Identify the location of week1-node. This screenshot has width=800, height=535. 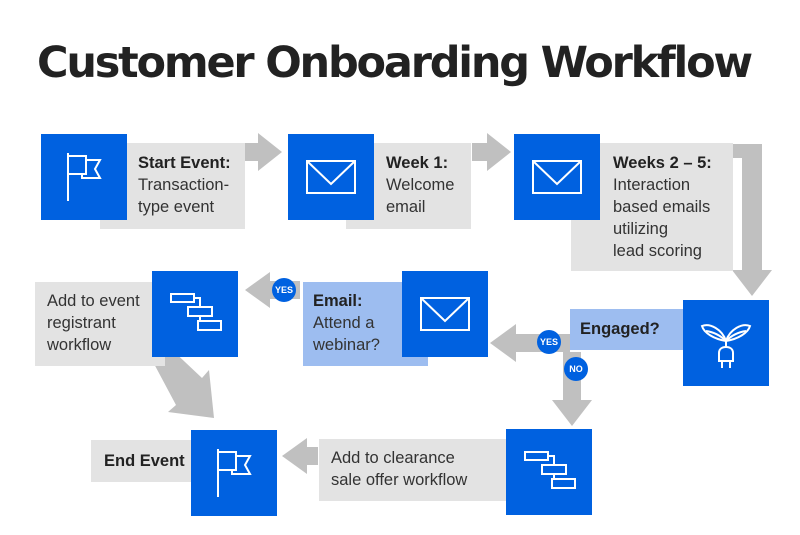
(331, 177).